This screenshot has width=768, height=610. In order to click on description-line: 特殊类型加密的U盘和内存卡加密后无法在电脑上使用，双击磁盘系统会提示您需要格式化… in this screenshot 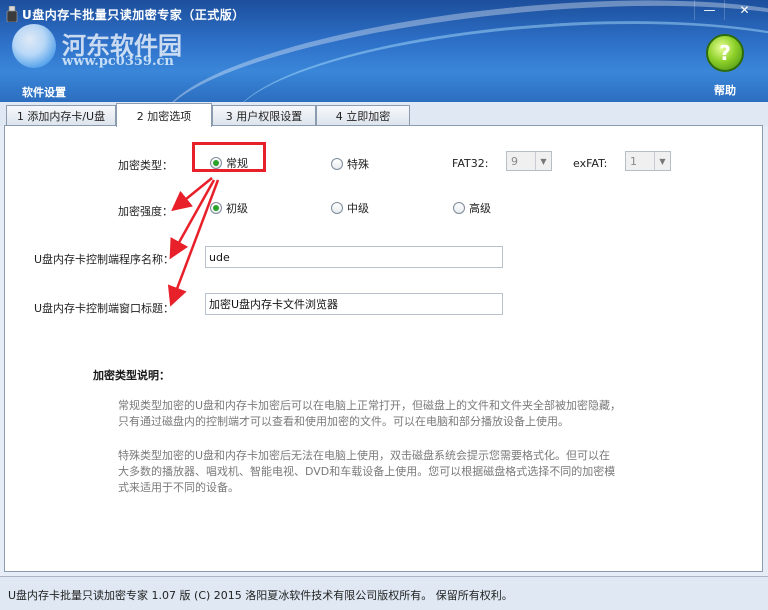, I will do `click(364, 455)`.